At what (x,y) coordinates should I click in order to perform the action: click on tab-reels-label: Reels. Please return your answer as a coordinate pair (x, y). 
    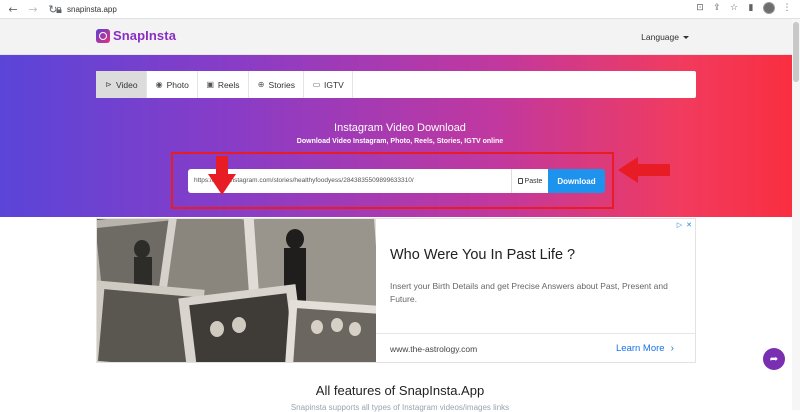
    Looking at the image, I should click on (228, 84).